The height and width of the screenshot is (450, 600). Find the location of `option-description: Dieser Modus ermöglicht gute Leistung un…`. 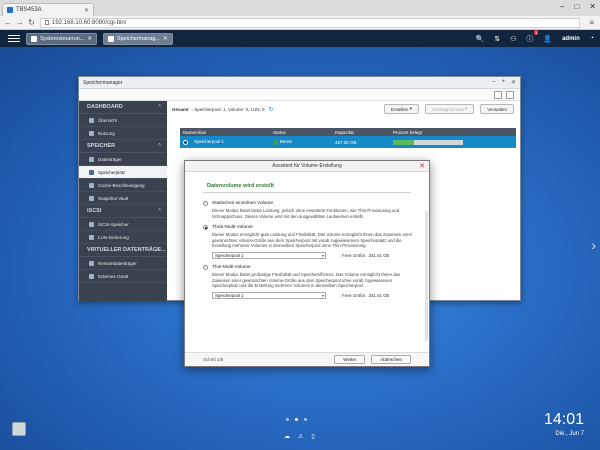

option-description: Dieser Modus ermöglicht gute Leistung un… is located at coordinates (312, 240).